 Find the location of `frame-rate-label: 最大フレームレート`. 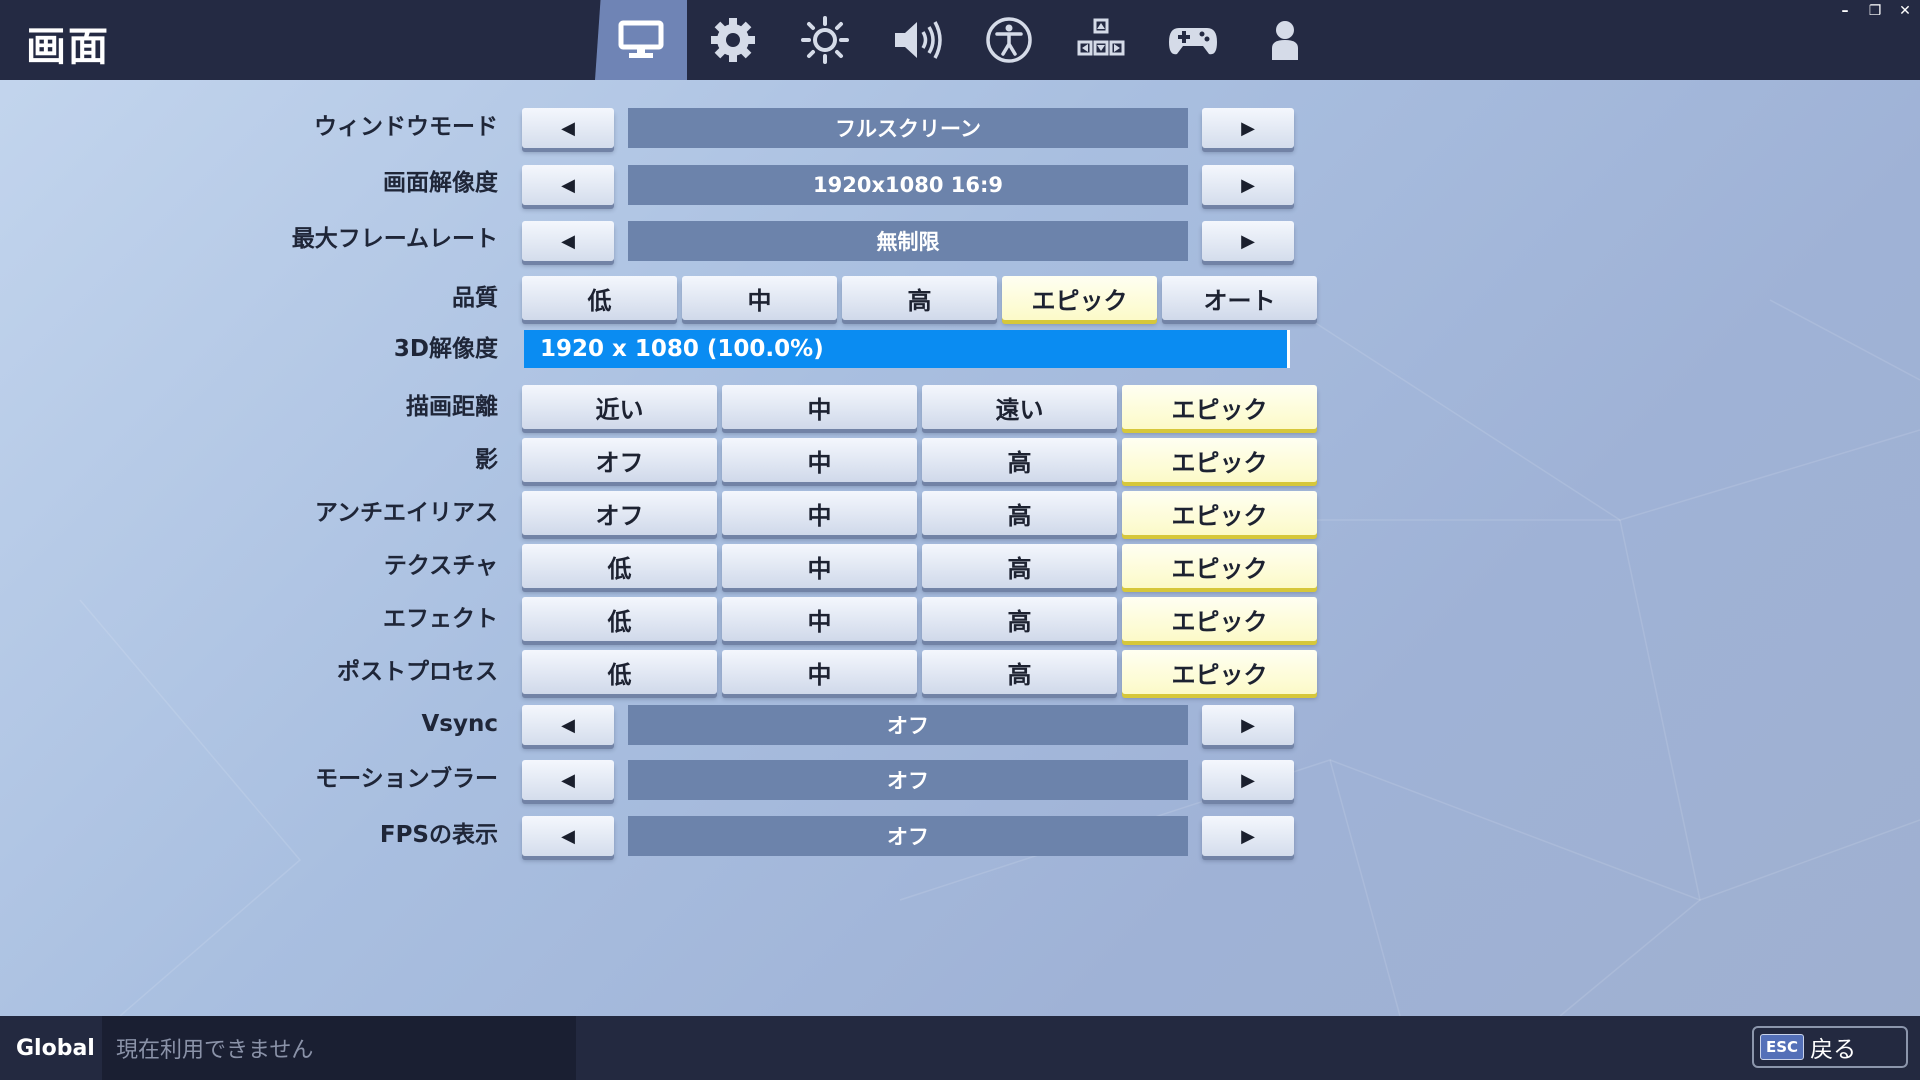

frame-rate-label: 最大フレームレート is located at coordinates (394, 239).